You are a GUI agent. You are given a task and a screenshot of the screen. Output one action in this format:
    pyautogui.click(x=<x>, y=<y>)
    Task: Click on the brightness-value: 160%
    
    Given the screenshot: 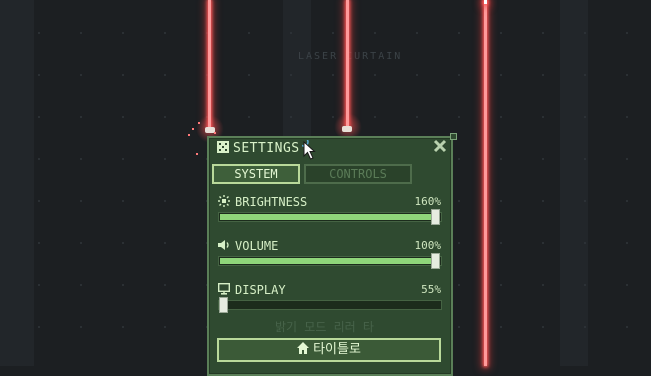 What is the action you would take?
    pyautogui.click(x=428, y=201)
    